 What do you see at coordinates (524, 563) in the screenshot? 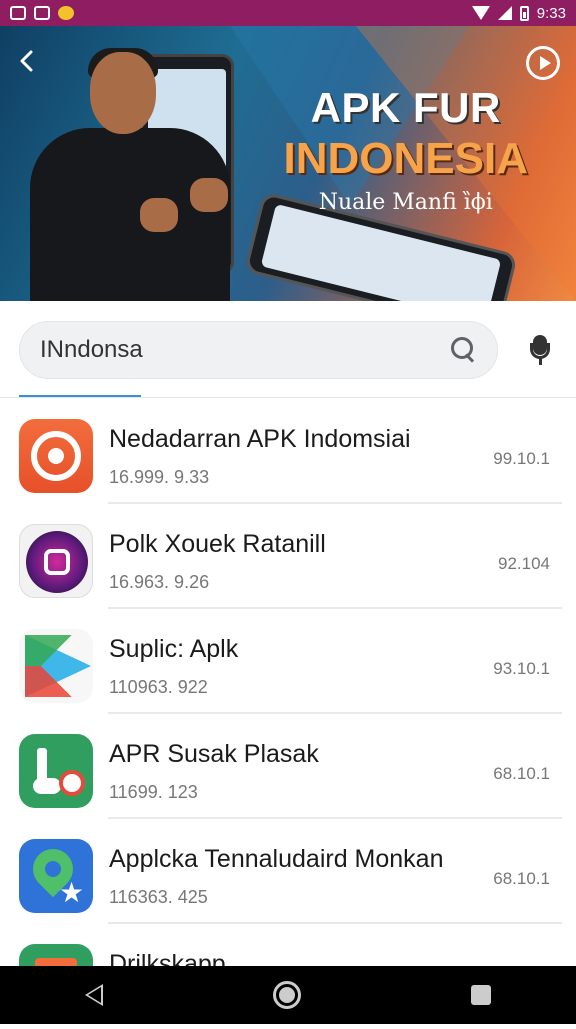
I see `app-version: 92.104` at bounding box center [524, 563].